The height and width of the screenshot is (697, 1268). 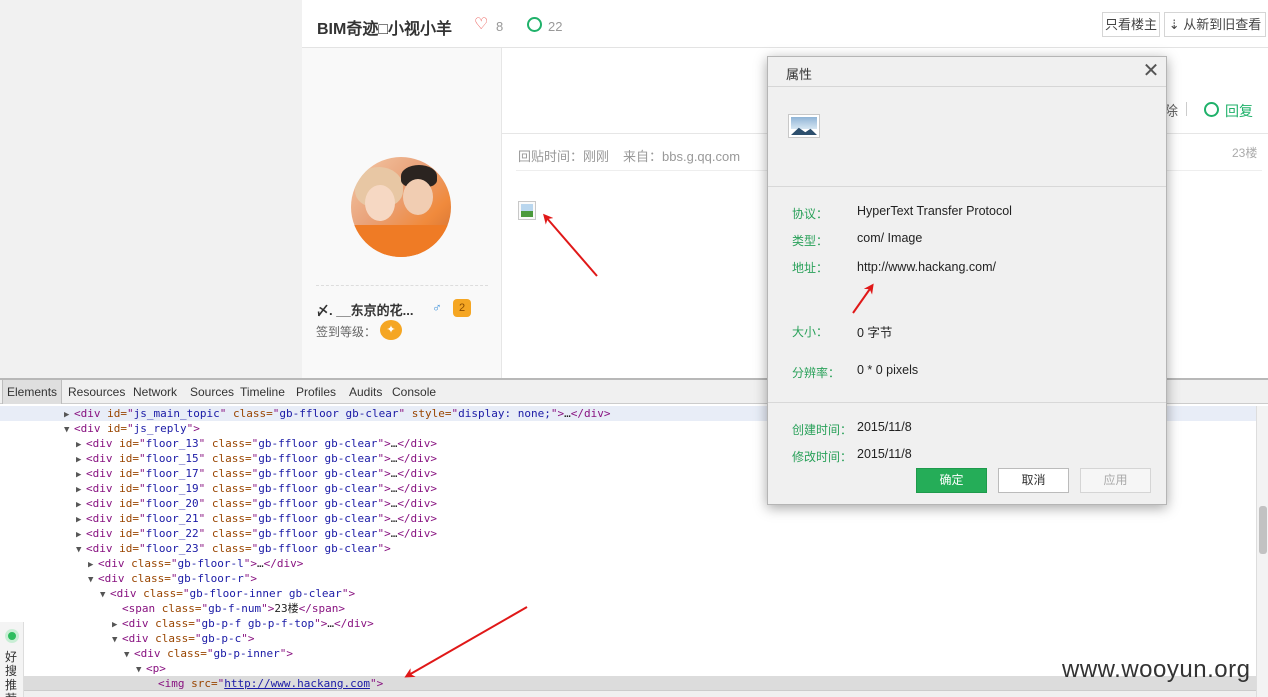 What do you see at coordinates (570, 245) in the screenshot?
I see `arrow-to-broken-image` at bounding box center [570, 245].